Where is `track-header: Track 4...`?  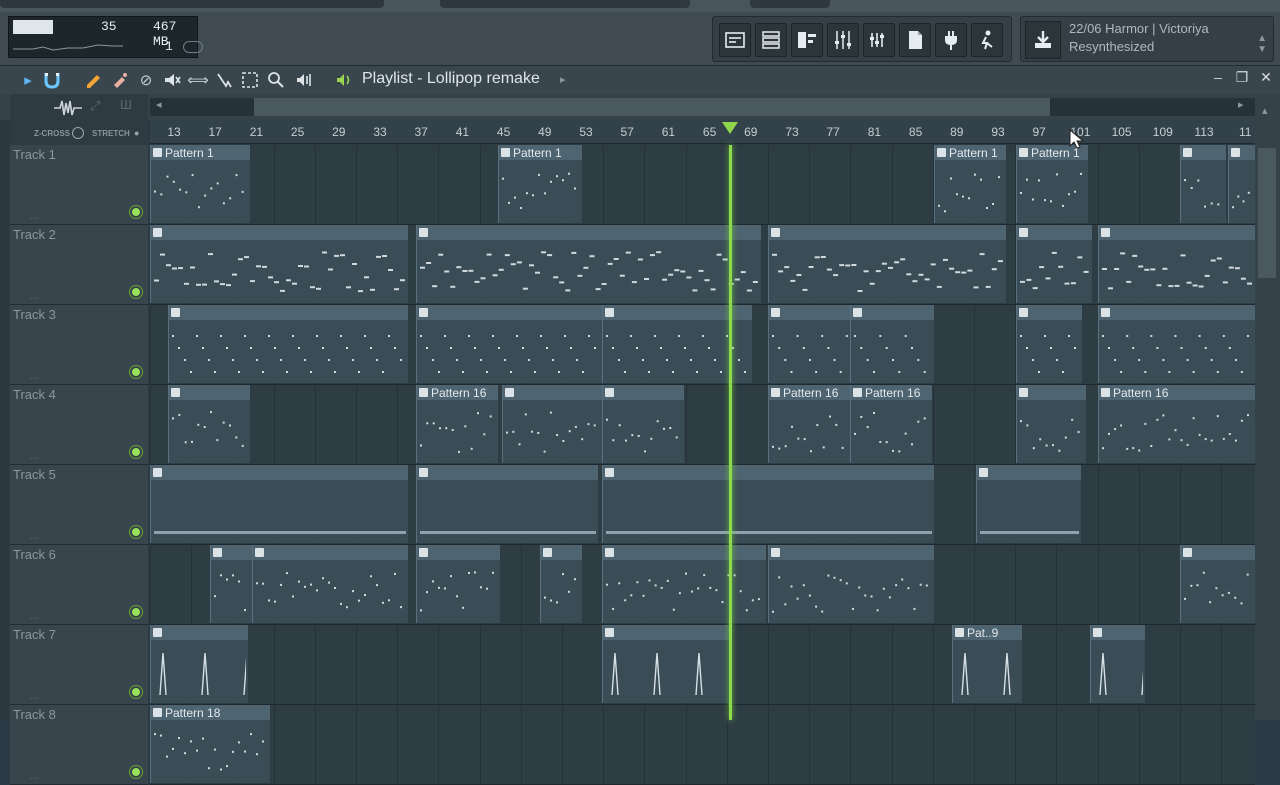 track-header: Track 4... is located at coordinates (79, 425).